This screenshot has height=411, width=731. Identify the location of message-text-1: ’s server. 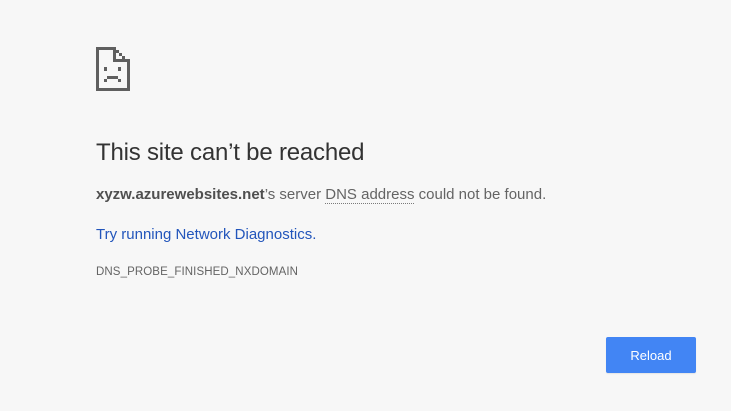
(295, 194).